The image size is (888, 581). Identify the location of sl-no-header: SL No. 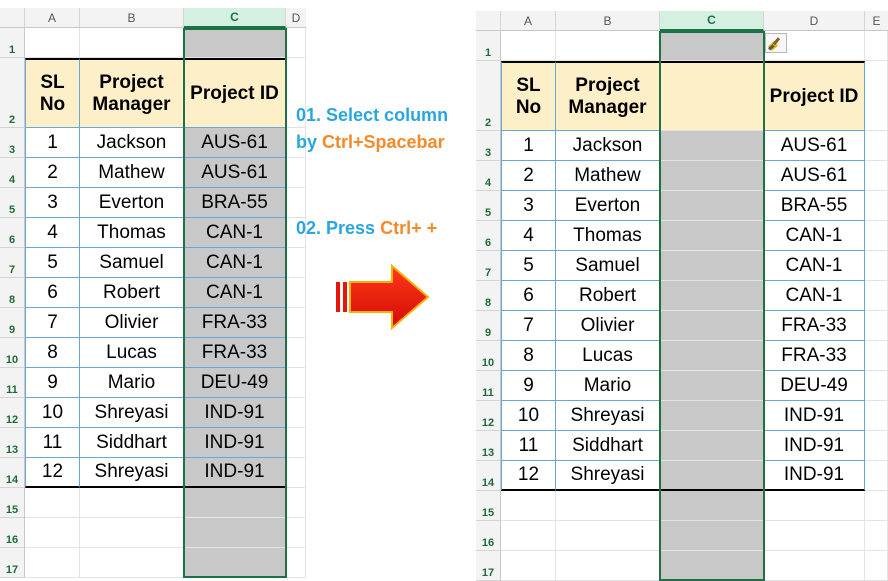
(528, 96).